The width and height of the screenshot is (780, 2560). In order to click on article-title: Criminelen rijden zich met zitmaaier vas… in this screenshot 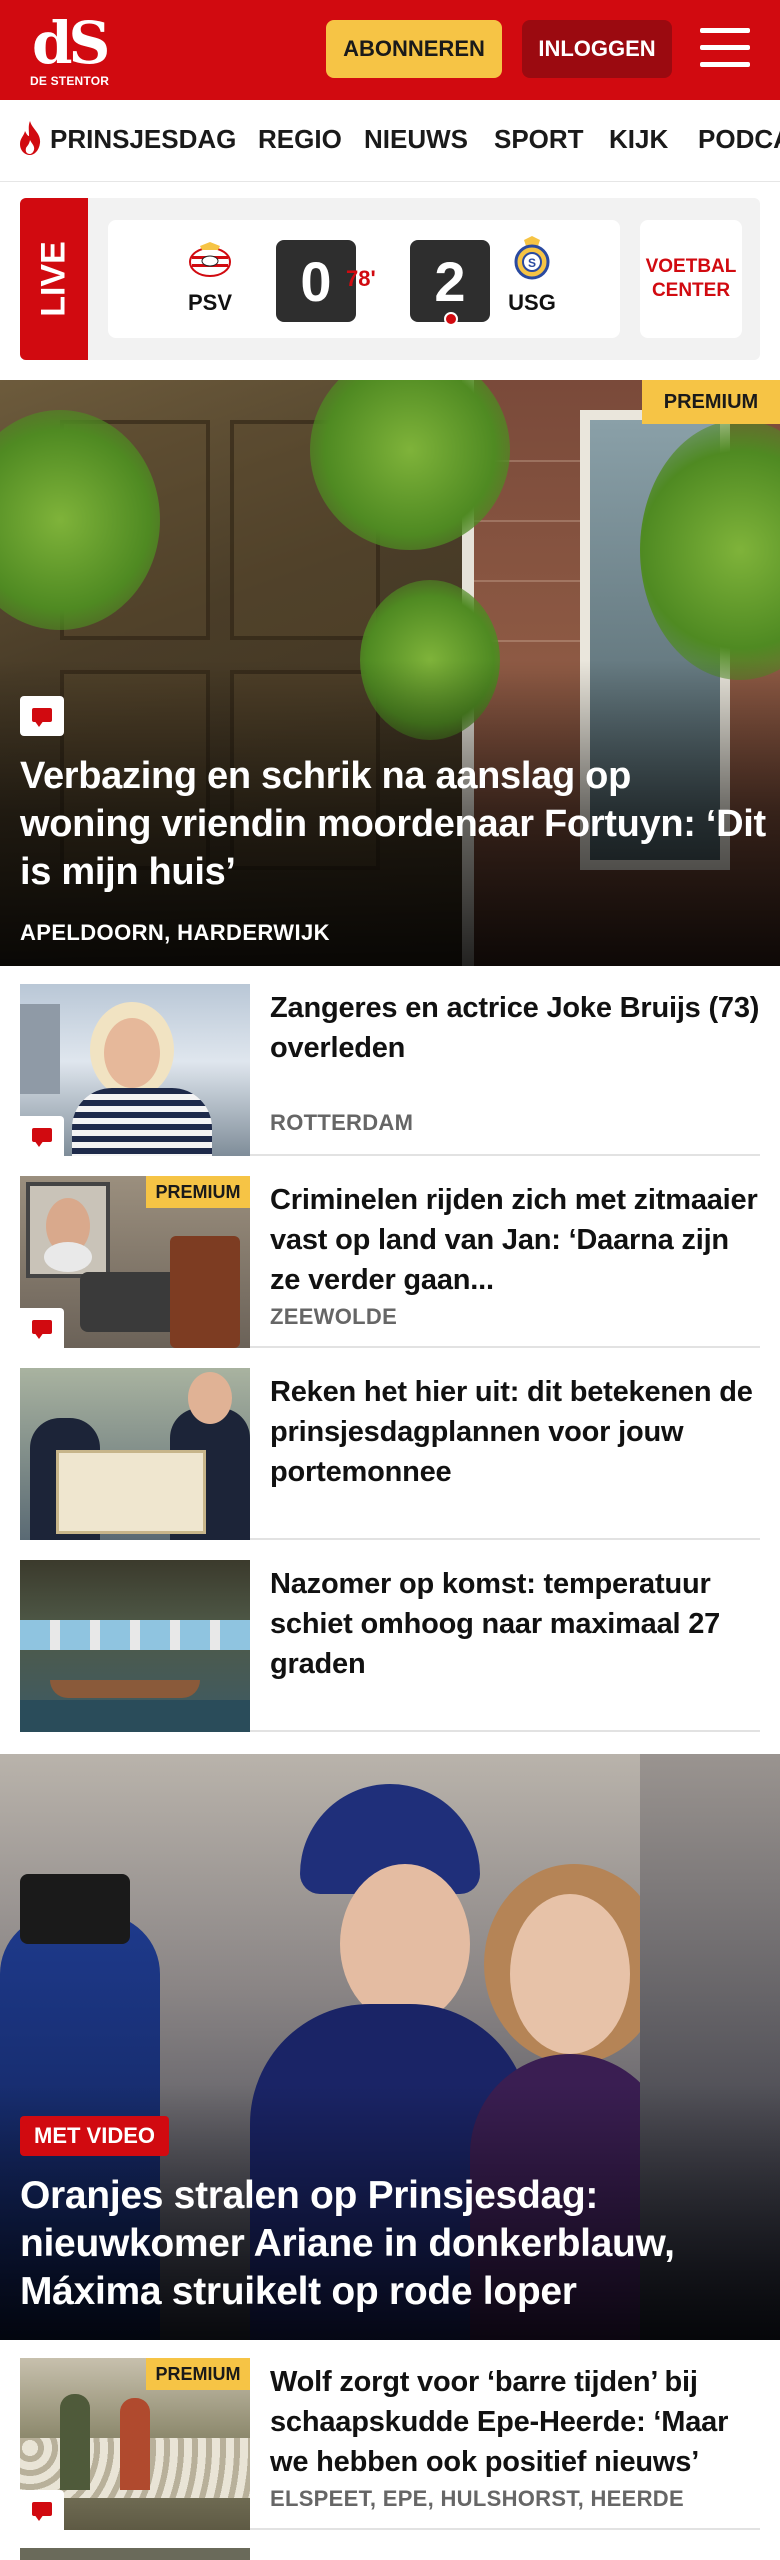, I will do `click(514, 1240)`.